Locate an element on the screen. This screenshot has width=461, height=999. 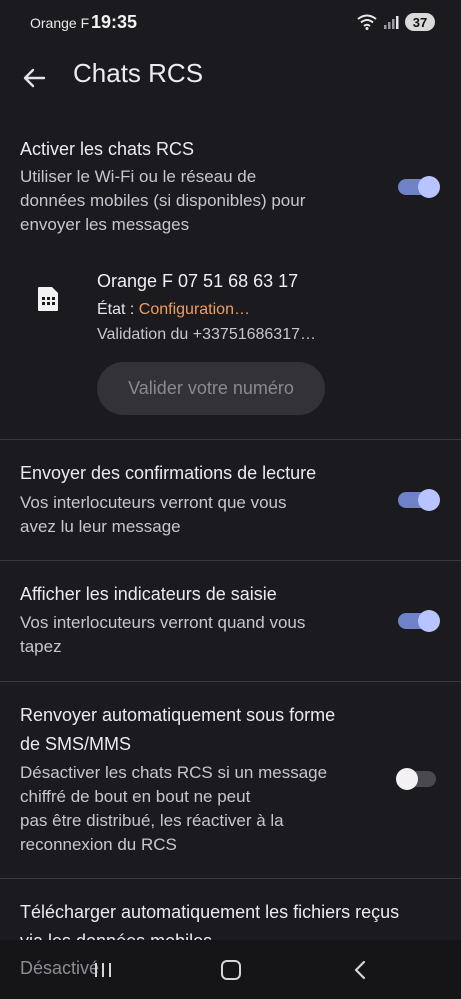
navigation-bar: Désactivé is located at coordinates (230, 969).